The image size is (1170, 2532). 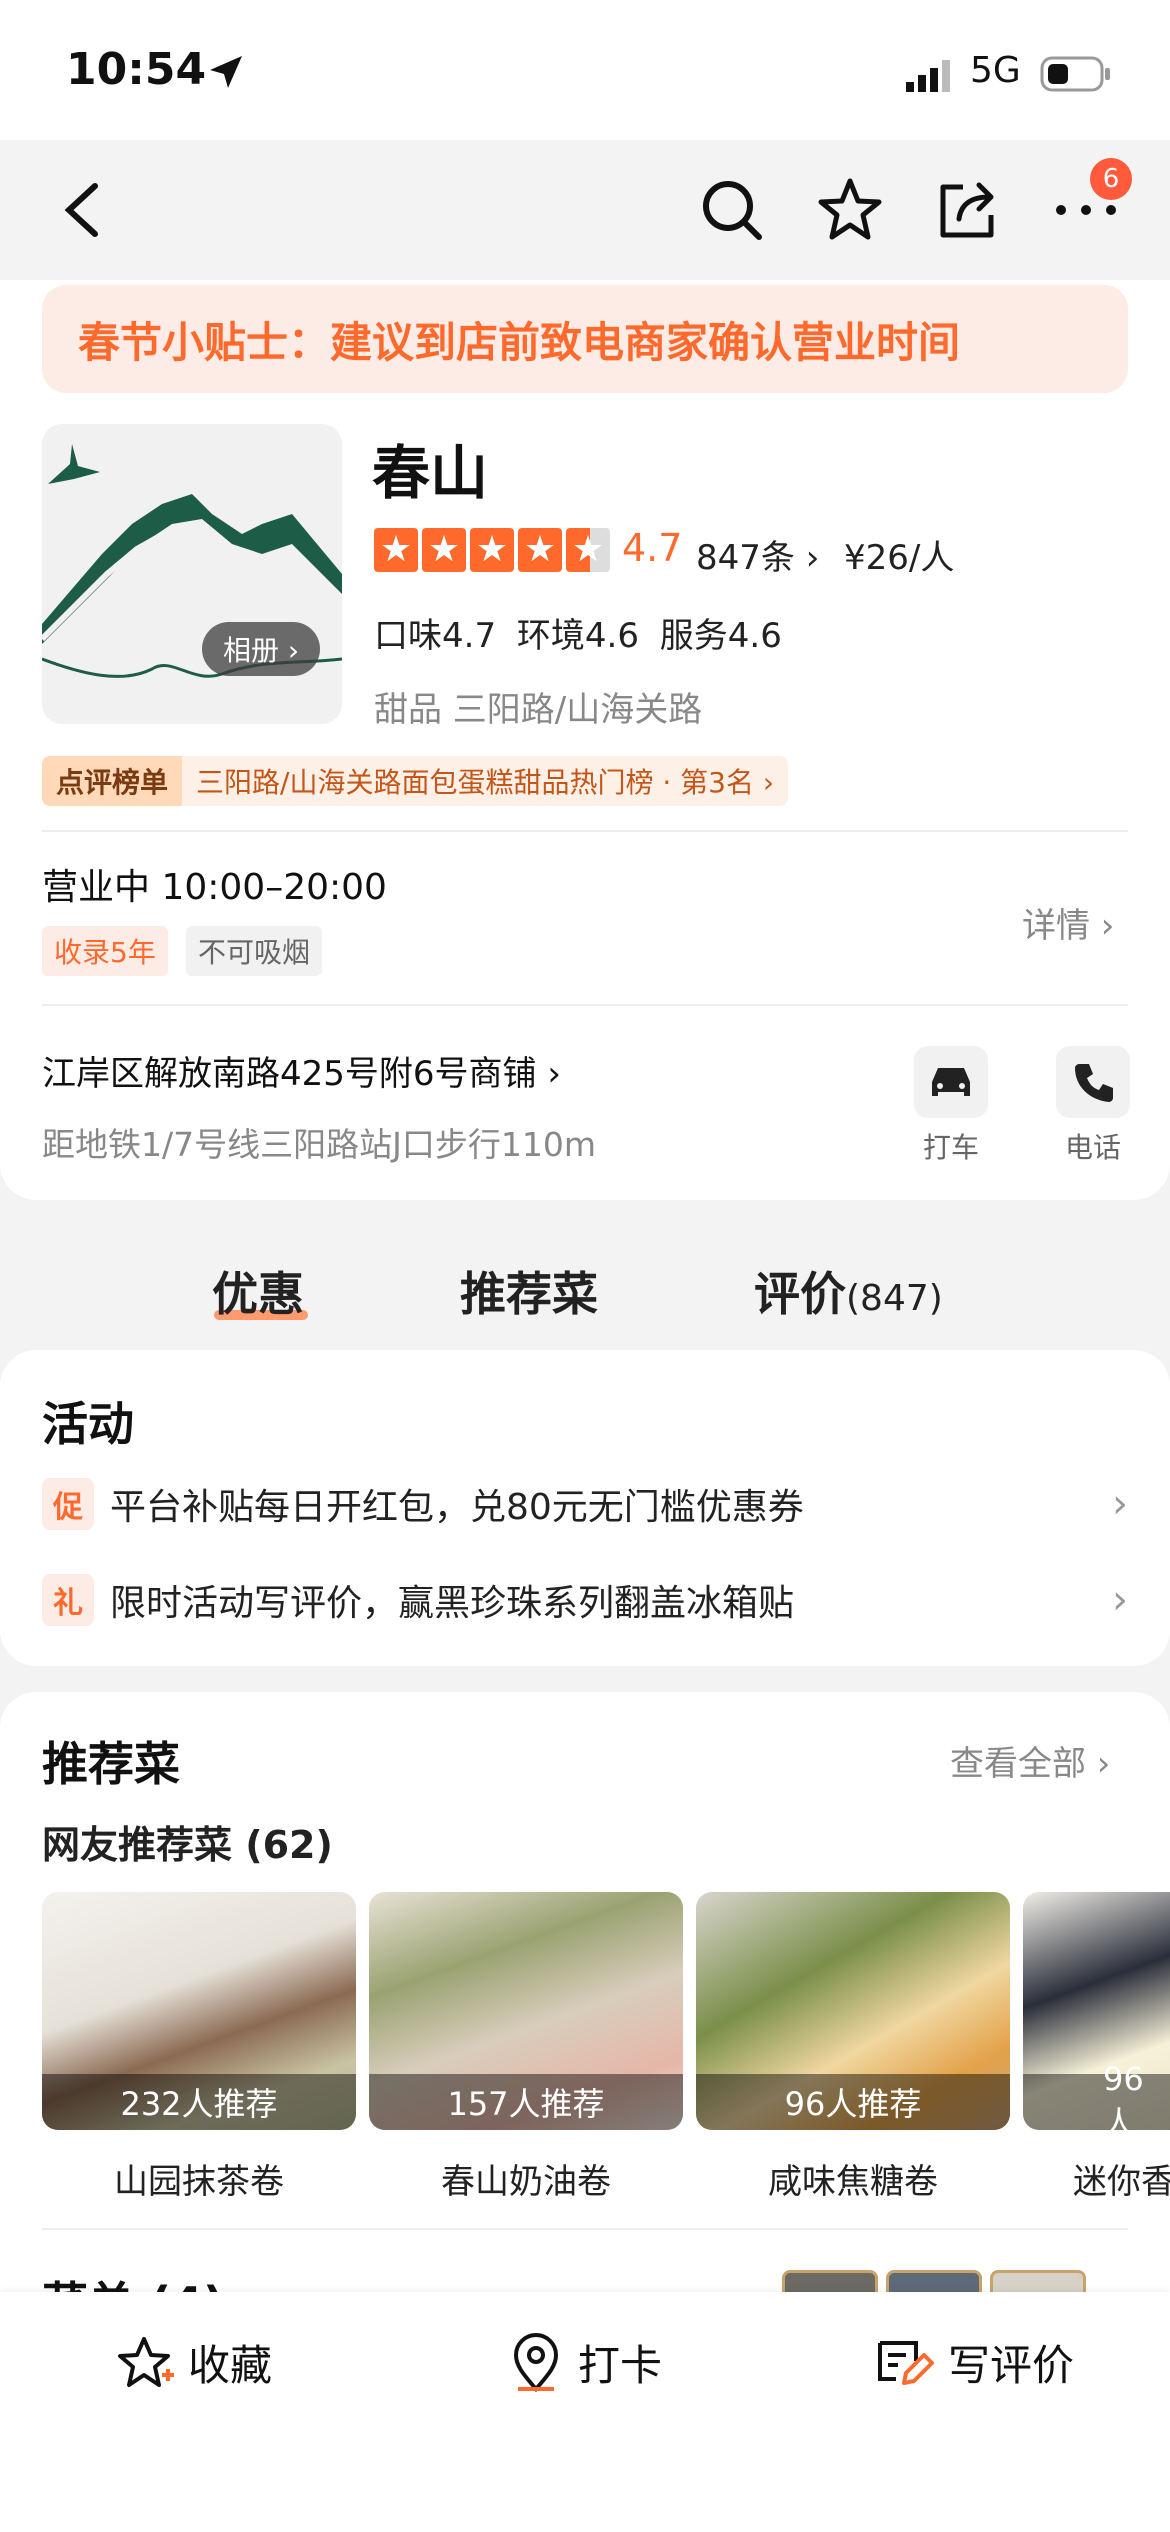 What do you see at coordinates (192, 561) in the screenshot?
I see `mountain-logo-icon` at bounding box center [192, 561].